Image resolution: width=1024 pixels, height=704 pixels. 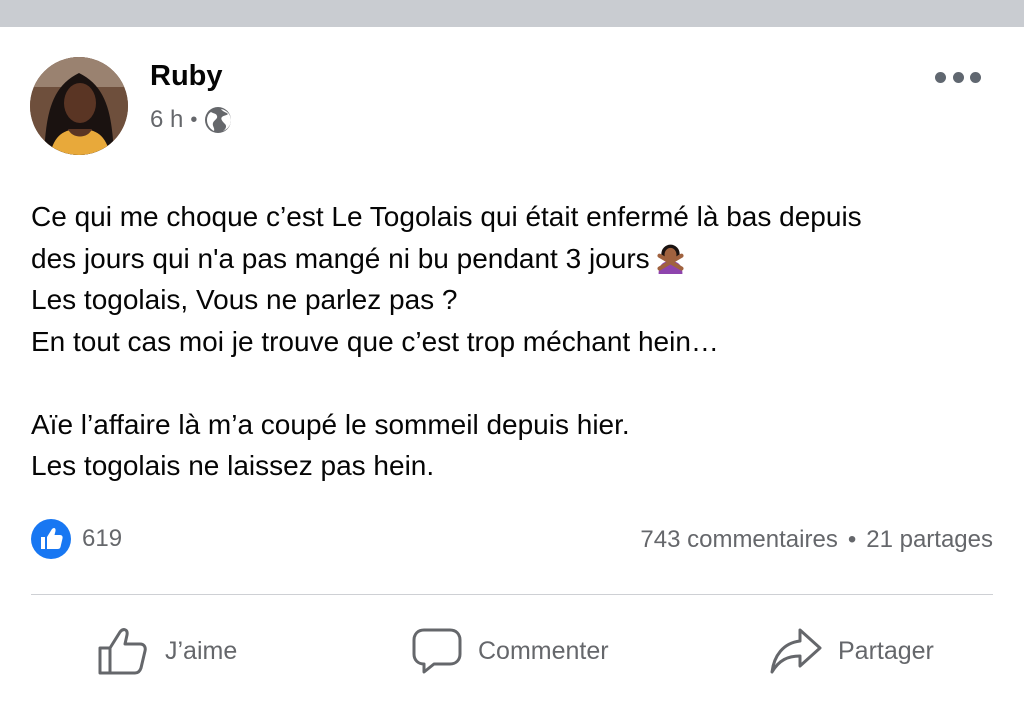 I want to click on divider, so click(x=512, y=594).